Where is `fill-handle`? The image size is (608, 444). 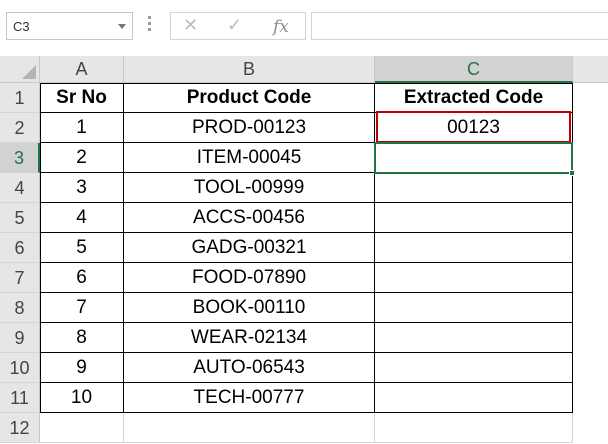
fill-handle is located at coordinates (572, 173).